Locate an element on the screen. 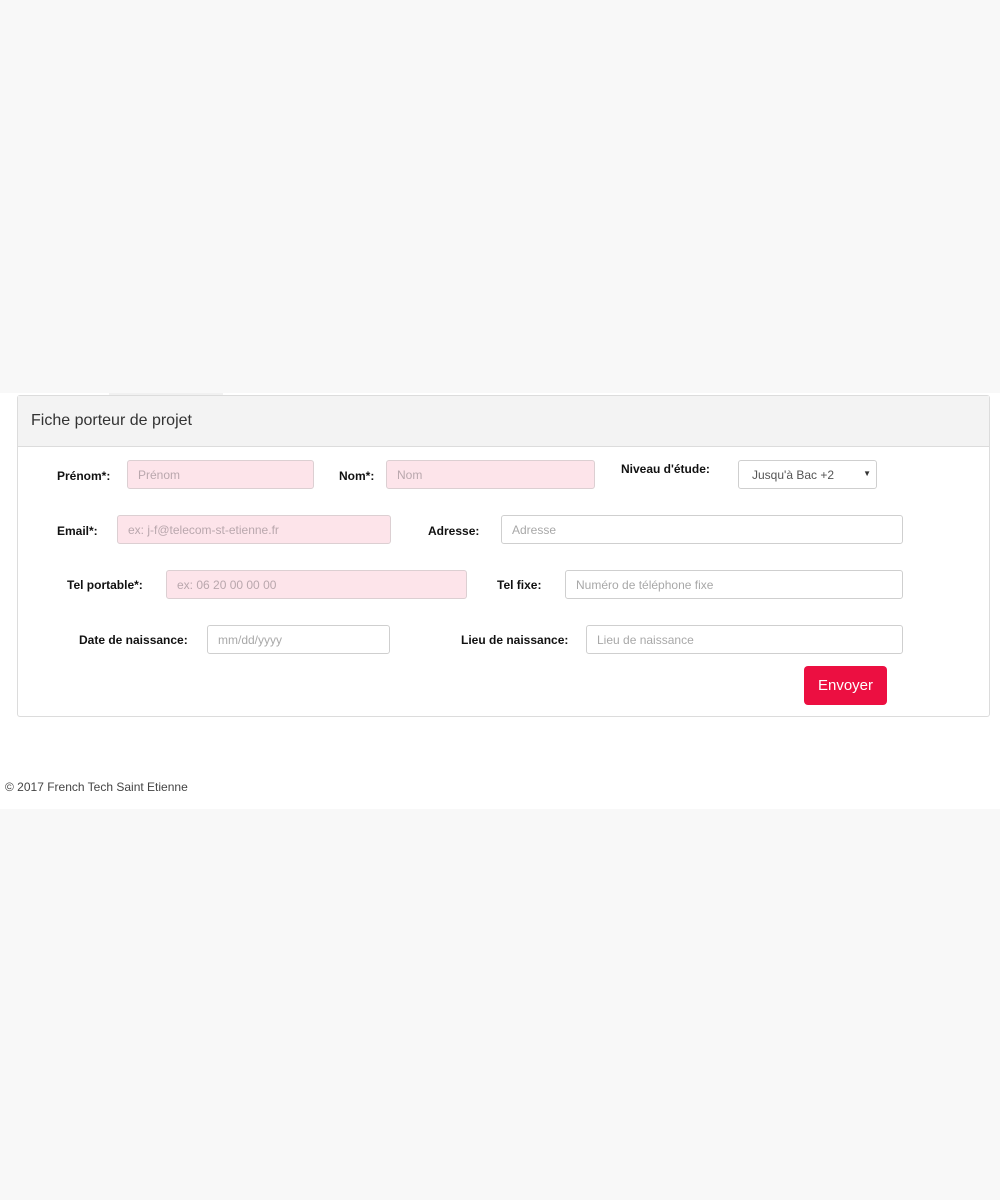  niveau-etude-select: Jusqu'à Bac +2 ▼ is located at coordinates (807, 474).